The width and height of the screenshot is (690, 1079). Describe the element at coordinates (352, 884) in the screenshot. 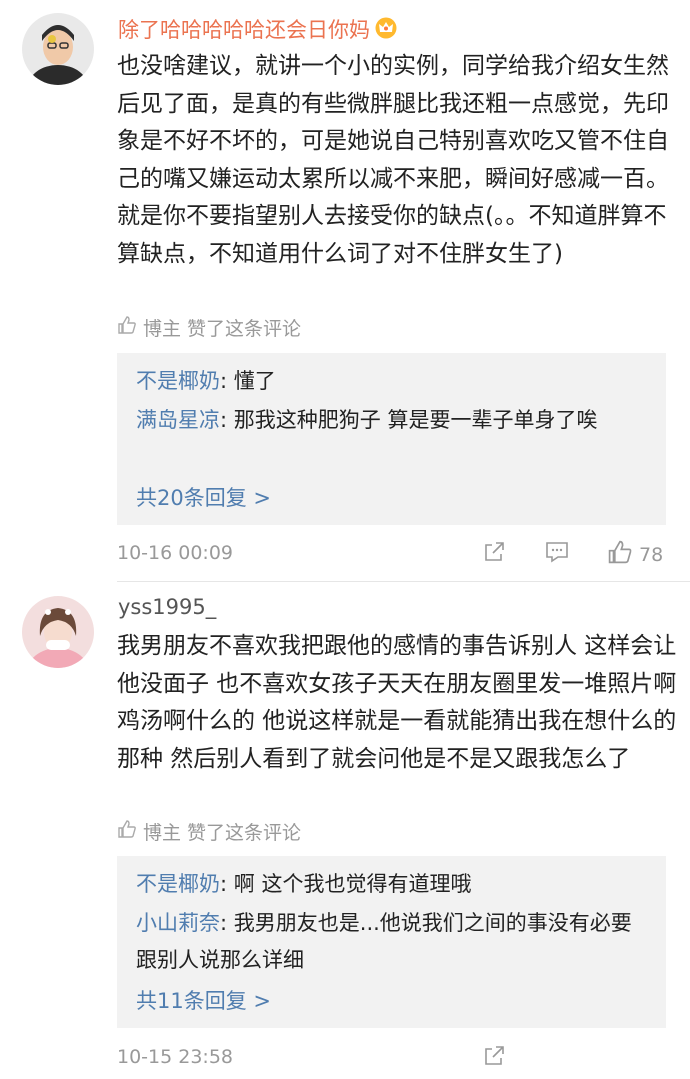

I see `reply-text: 啊 这个我也觉得有道理哦` at that location.